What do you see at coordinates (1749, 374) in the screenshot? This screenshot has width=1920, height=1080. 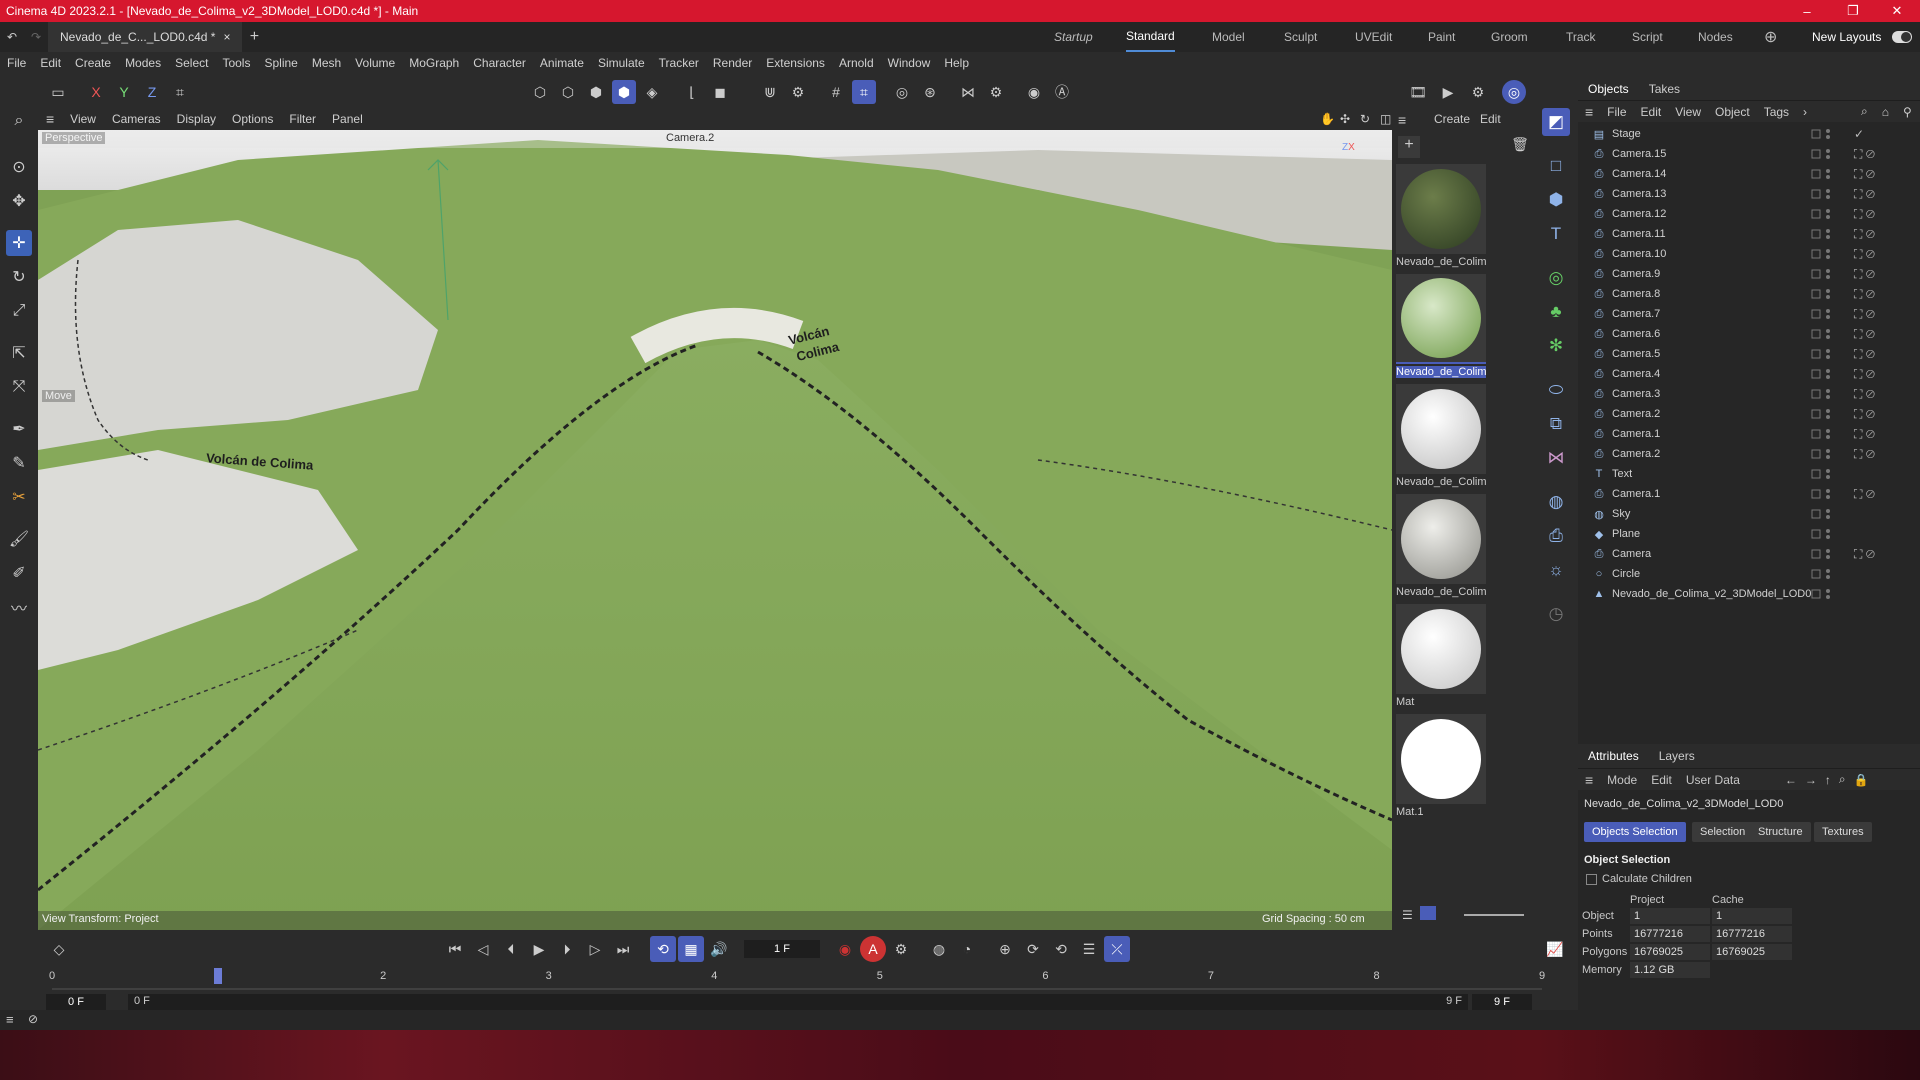 I see `object-row: ⎙ Camera.4 ⛶ ⊘` at bounding box center [1749, 374].